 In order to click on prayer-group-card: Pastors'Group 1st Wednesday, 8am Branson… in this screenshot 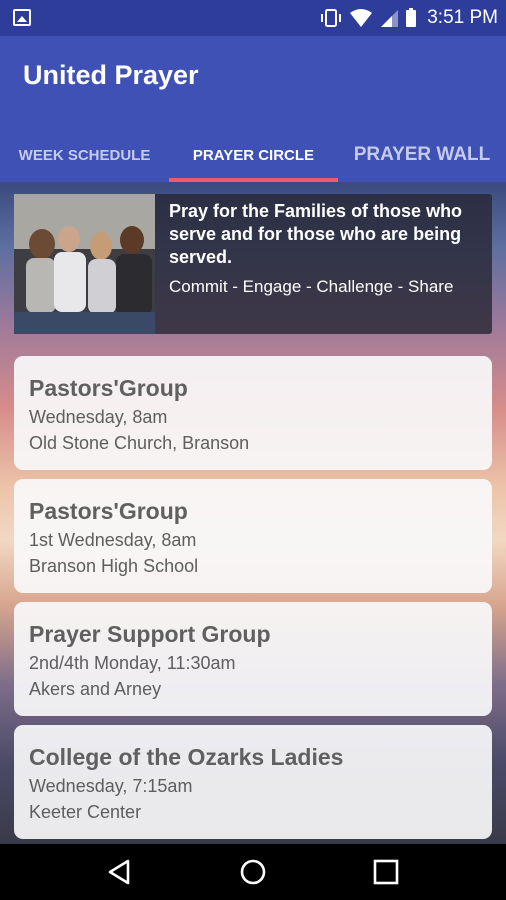, I will do `click(253, 536)`.